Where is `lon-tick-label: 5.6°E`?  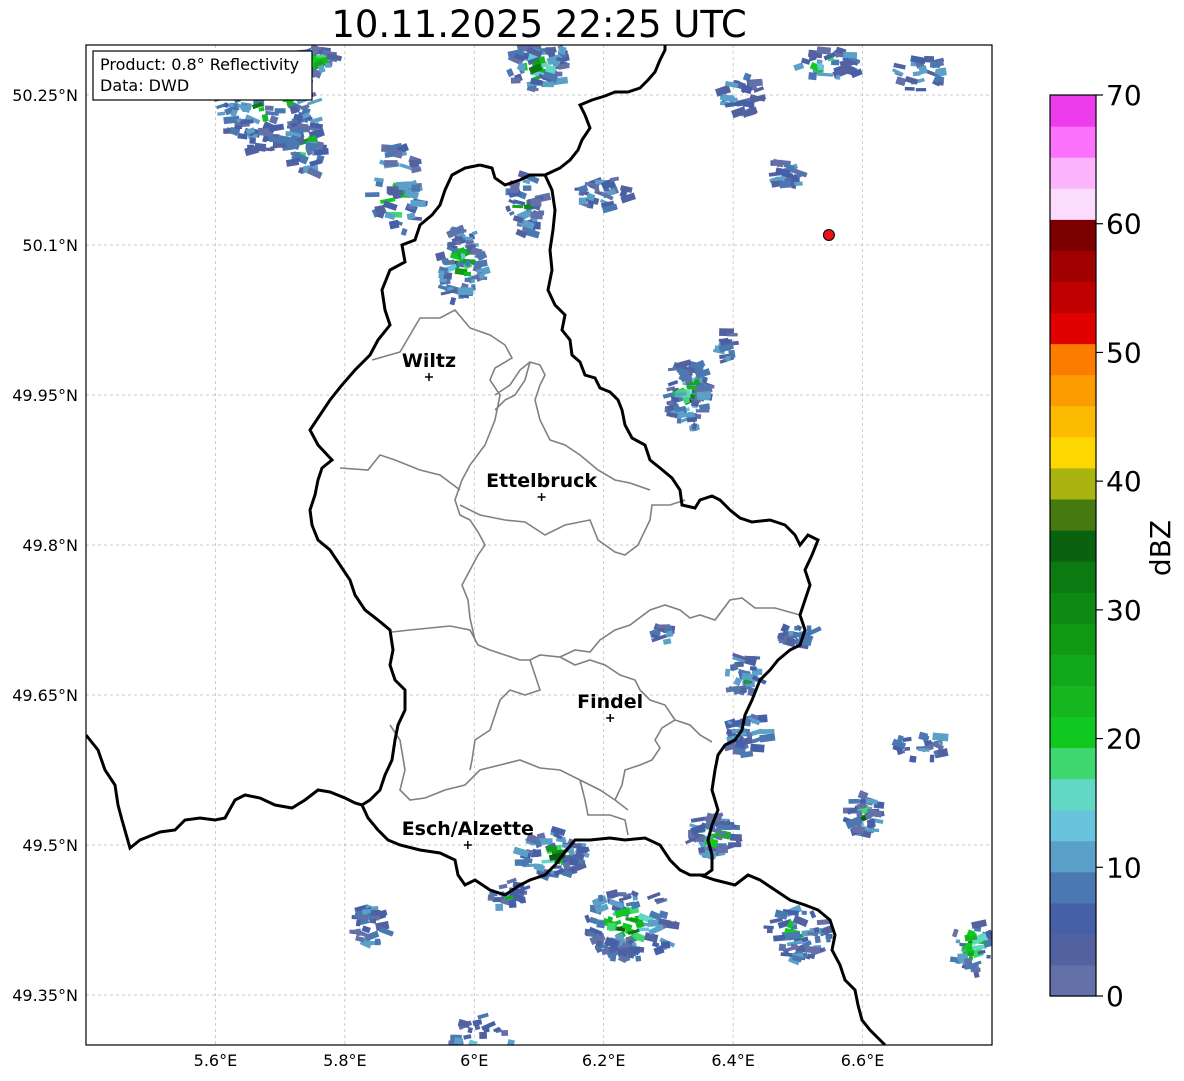 lon-tick-label: 5.6°E is located at coordinates (216, 1060).